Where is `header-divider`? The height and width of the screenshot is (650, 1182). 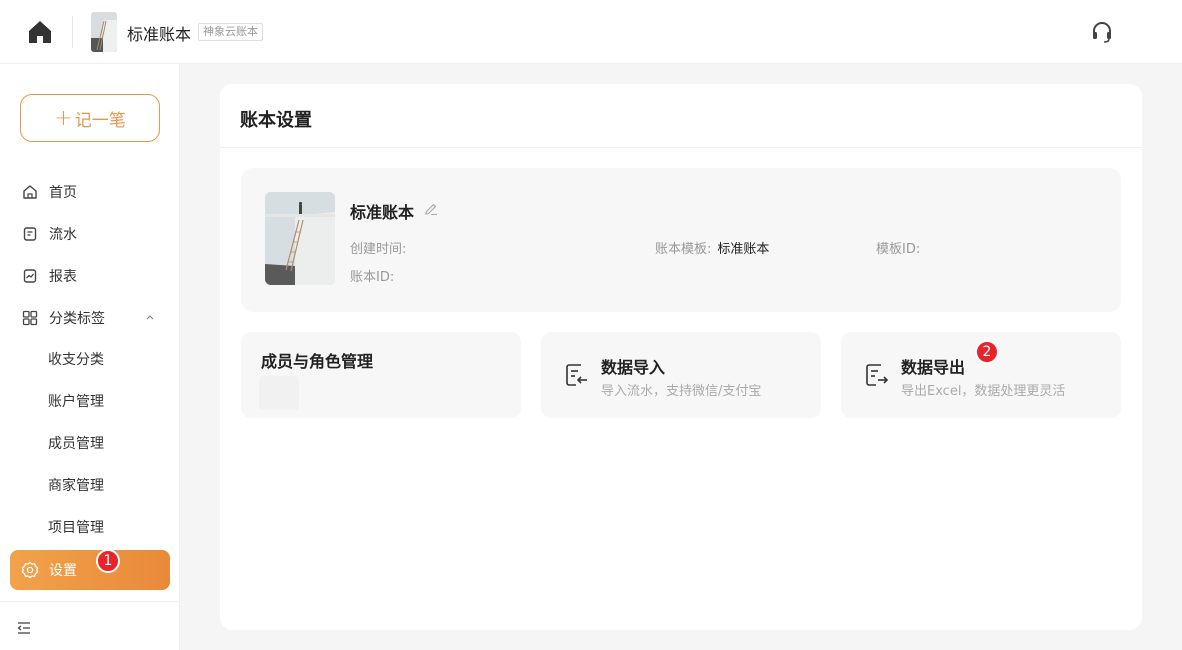 header-divider is located at coordinates (72, 32).